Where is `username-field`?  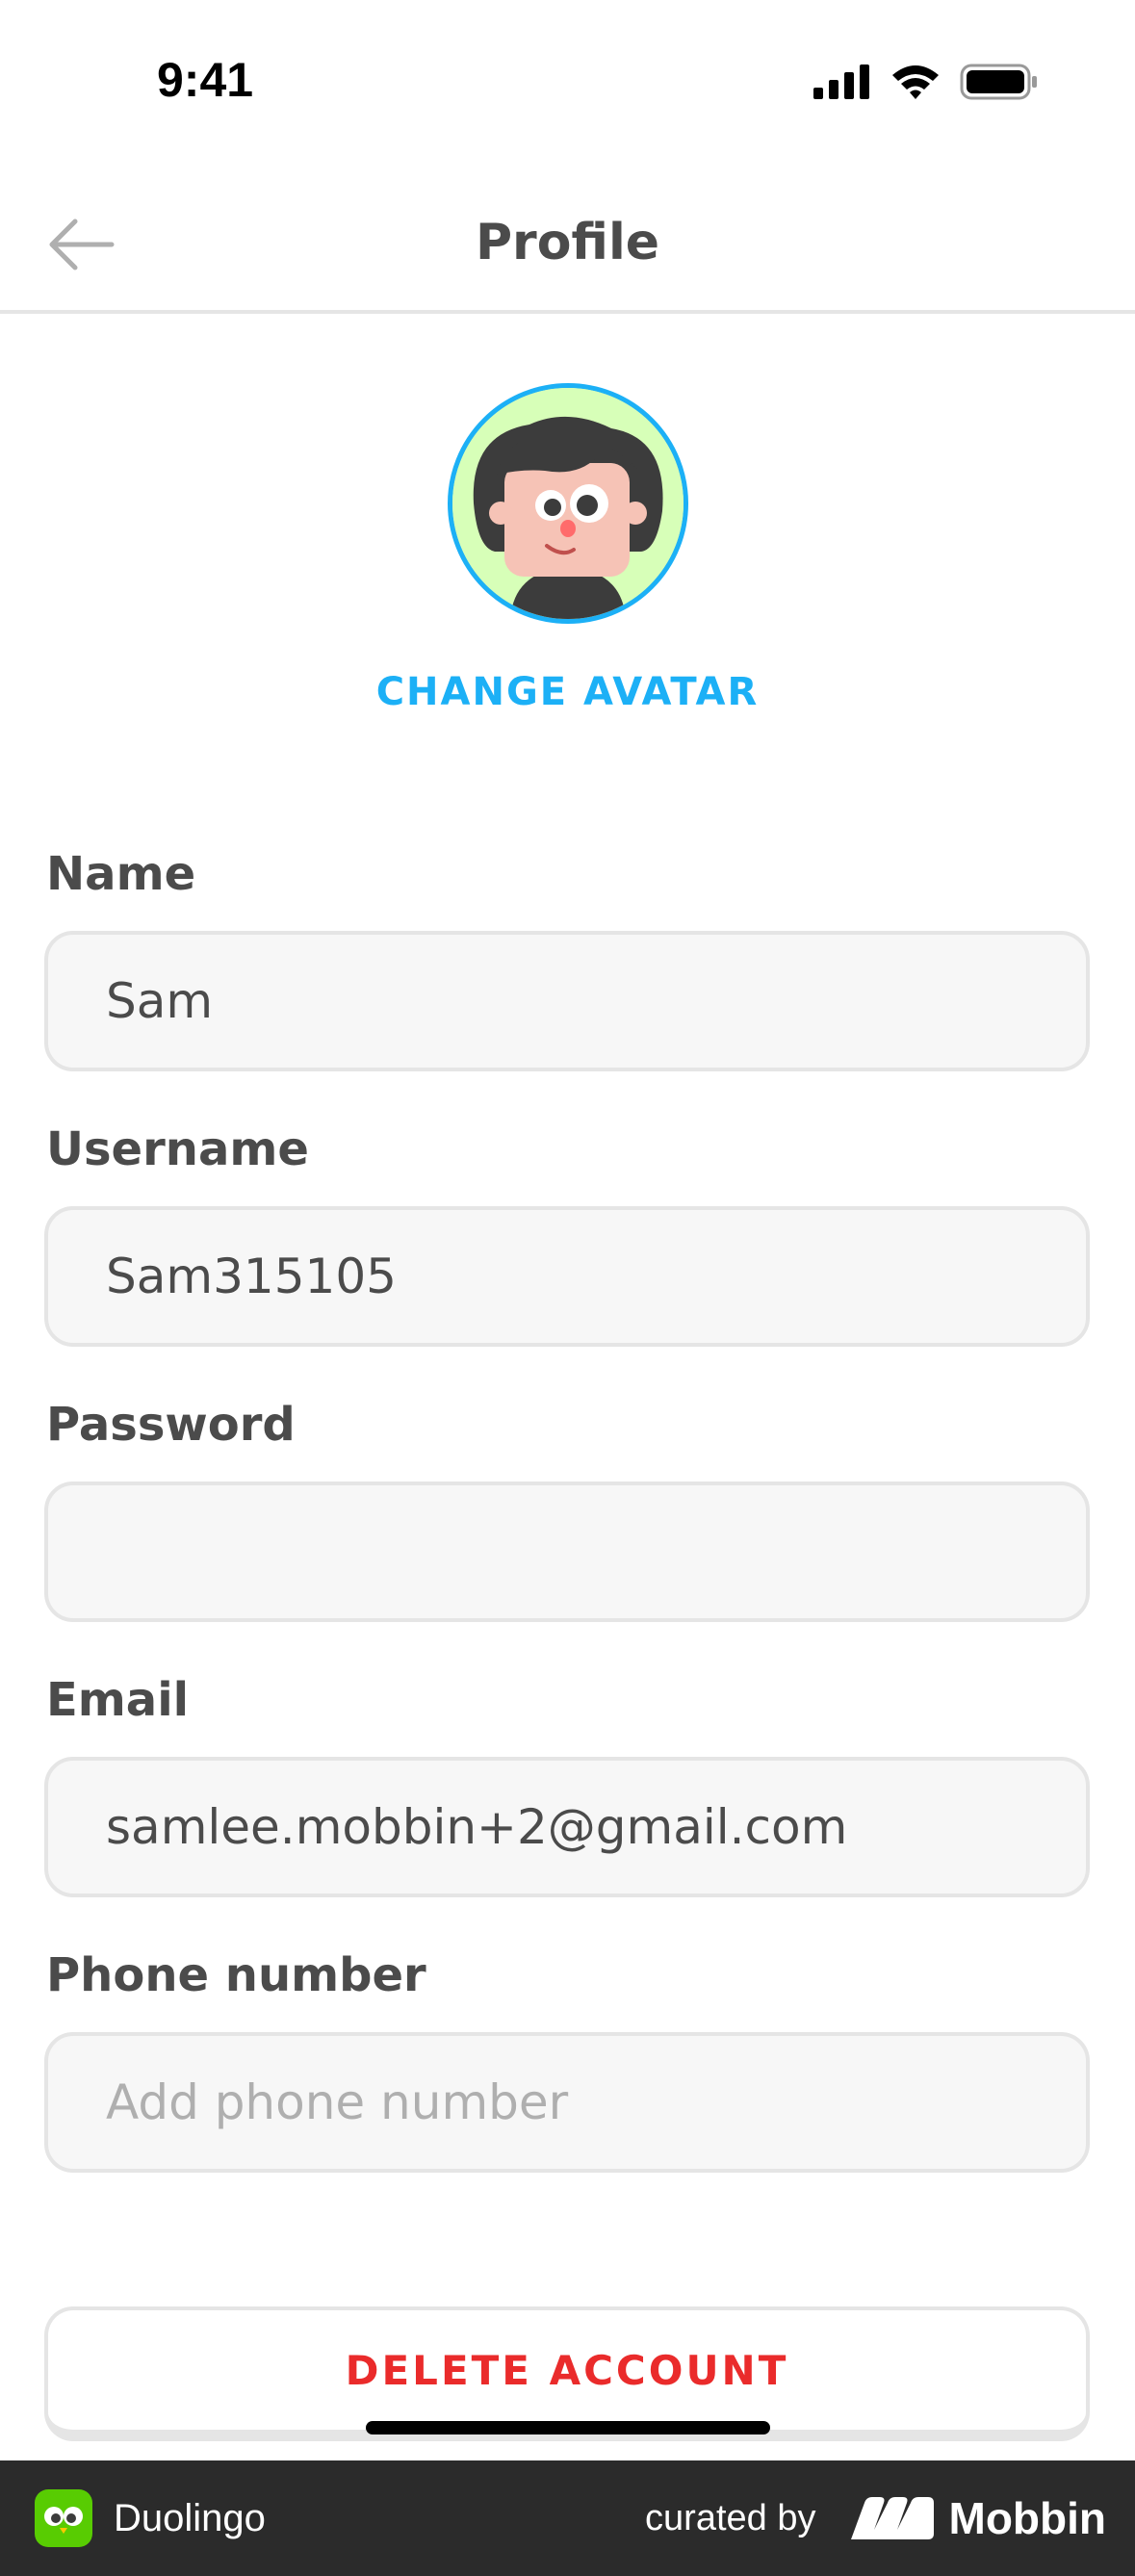 username-field is located at coordinates (567, 1277).